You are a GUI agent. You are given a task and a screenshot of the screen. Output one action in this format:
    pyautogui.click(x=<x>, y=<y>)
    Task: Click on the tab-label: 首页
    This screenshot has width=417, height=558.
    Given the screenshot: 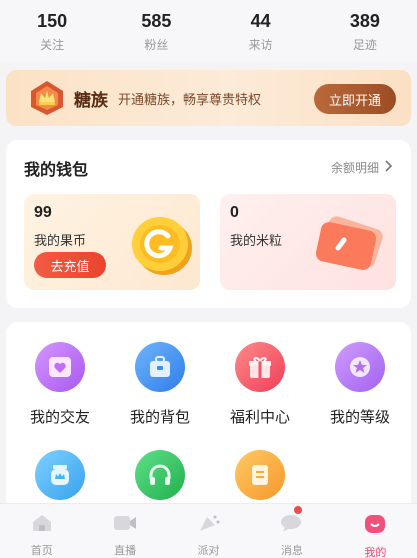 What is the action you would take?
    pyautogui.click(x=41, y=551)
    